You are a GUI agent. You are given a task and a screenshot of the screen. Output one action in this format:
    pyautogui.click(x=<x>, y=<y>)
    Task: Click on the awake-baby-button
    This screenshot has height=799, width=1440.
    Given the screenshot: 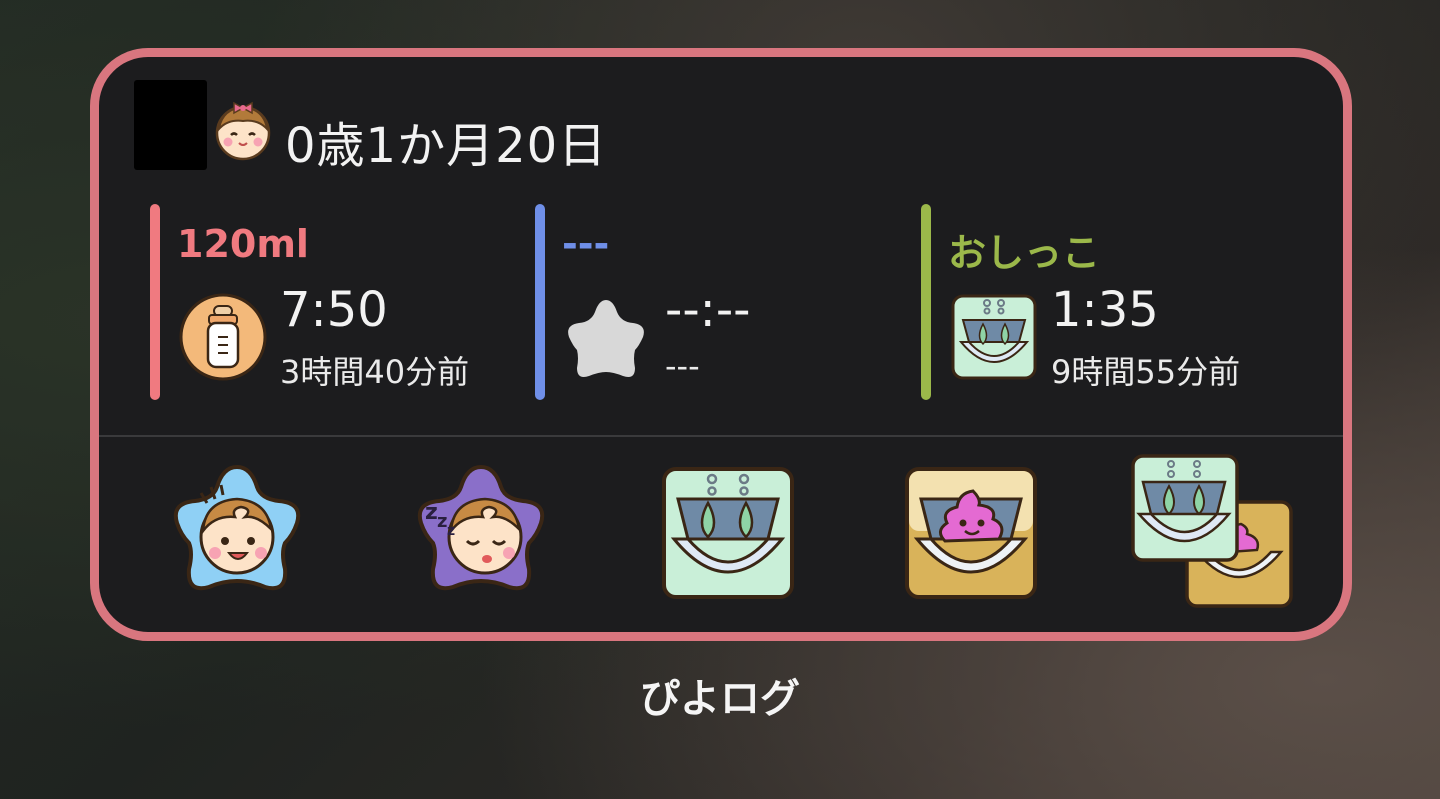 What is the action you would take?
    pyautogui.click(x=237, y=533)
    